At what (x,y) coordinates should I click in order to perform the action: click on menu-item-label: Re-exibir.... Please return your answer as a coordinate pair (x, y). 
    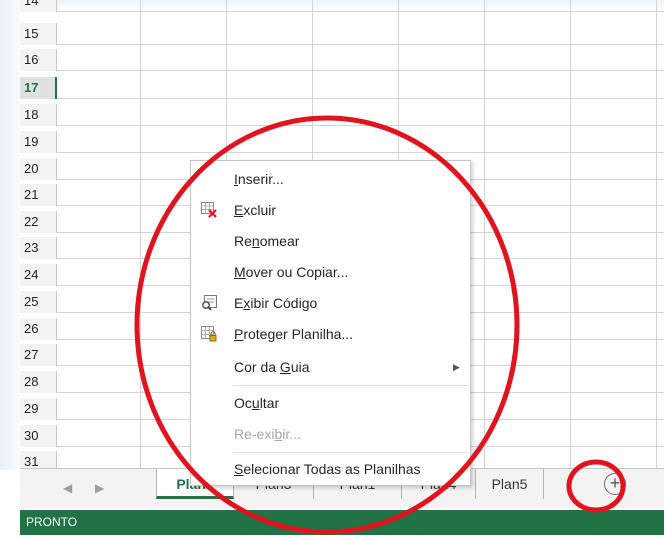
    Looking at the image, I should click on (267, 434).